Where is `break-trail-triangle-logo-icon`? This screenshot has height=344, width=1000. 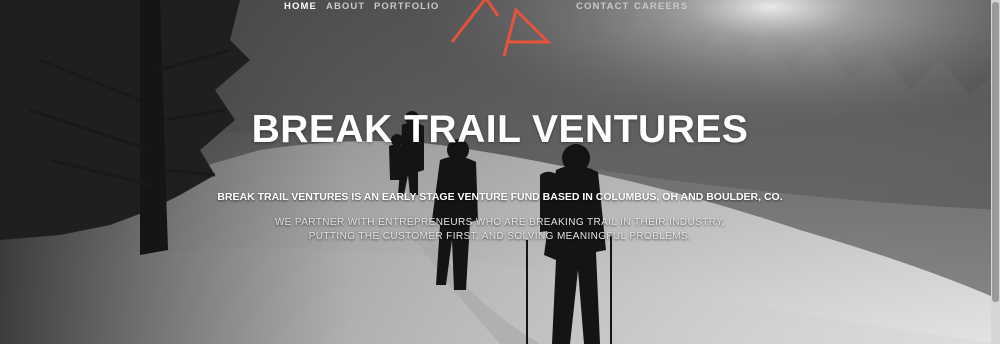
break-trail-triangle-logo-icon is located at coordinates (500, 29).